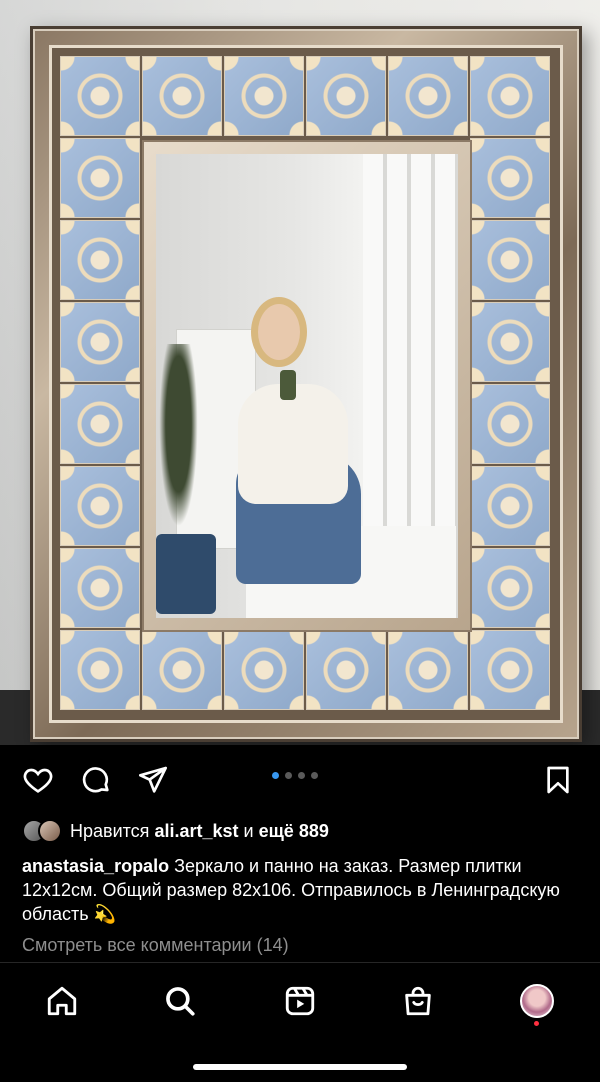 Image resolution: width=600 pixels, height=1082 pixels. I want to click on heart-icon, so click(38, 780).